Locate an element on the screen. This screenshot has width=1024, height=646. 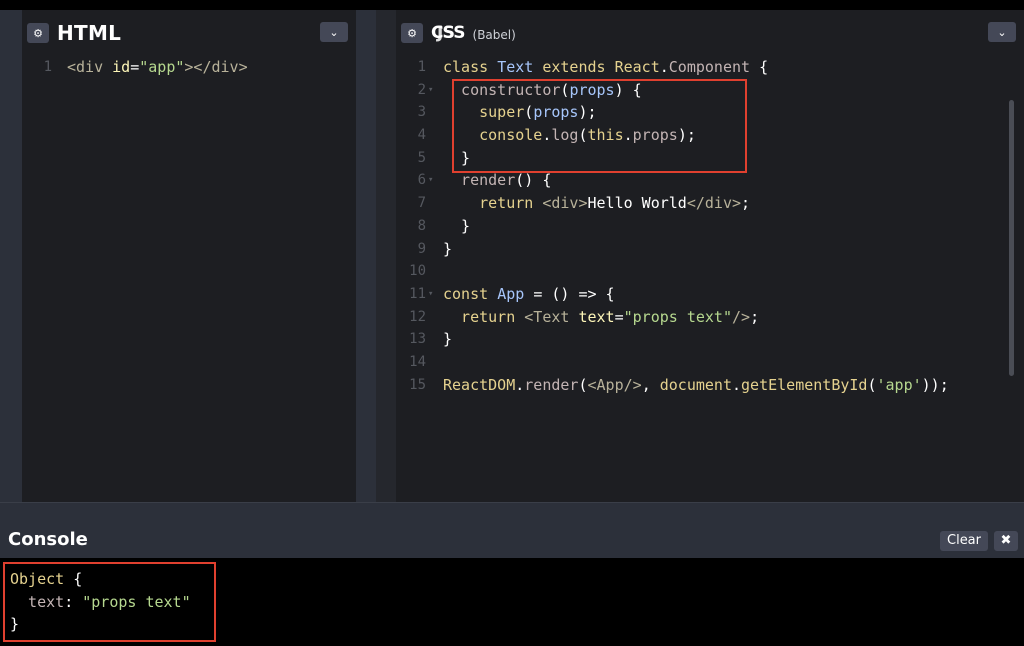
code-text: const App = () => { is located at coordinates (529, 294).